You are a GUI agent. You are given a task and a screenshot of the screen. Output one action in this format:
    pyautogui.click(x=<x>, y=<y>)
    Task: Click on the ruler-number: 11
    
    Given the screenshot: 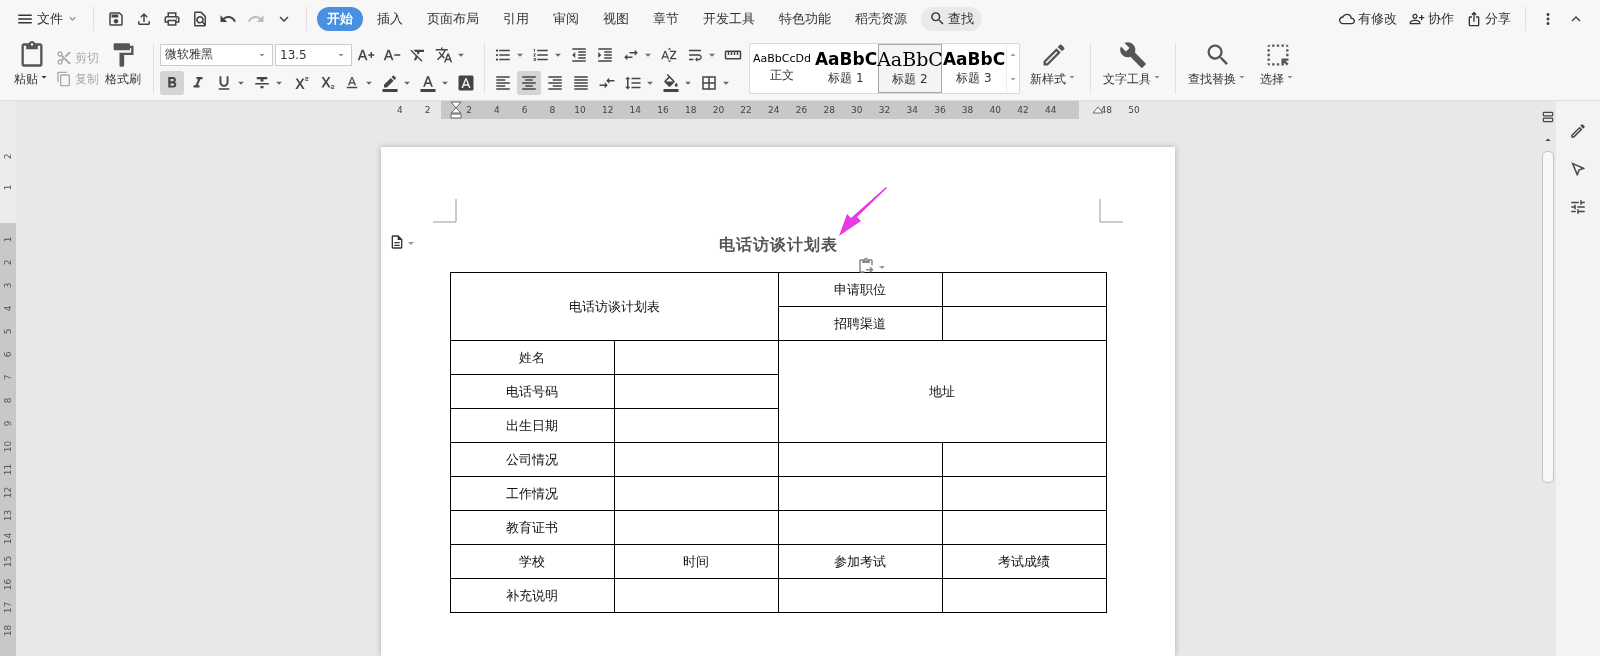 What is the action you would take?
    pyautogui.click(x=8, y=469)
    